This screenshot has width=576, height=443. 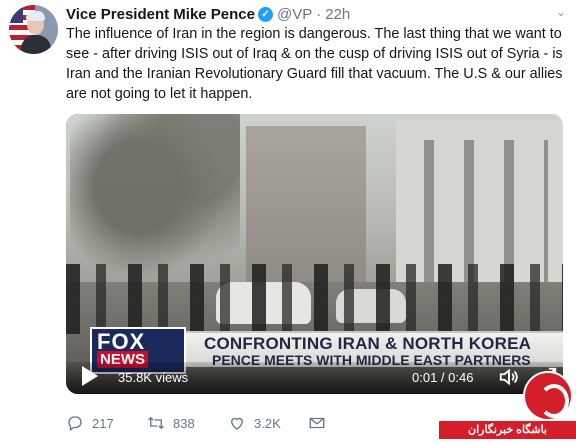 I want to click on timestamp: 22h, so click(x=337, y=14).